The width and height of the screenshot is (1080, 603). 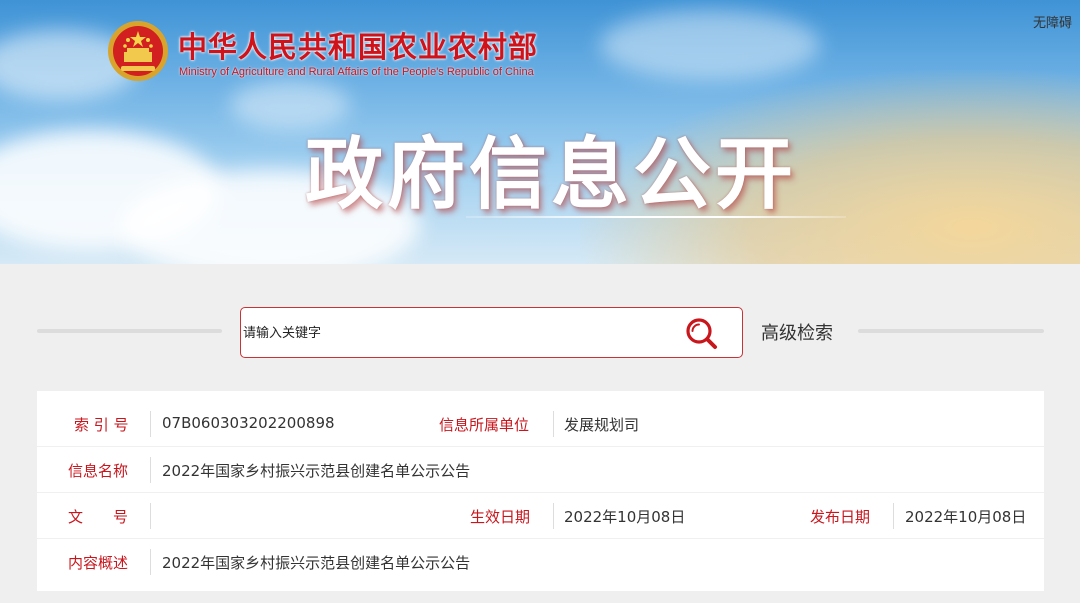 I want to click on table-row: 文 号 生效日期 2022年10月08日 发布日期 2022年10月08日, so click(x=540, y=516).